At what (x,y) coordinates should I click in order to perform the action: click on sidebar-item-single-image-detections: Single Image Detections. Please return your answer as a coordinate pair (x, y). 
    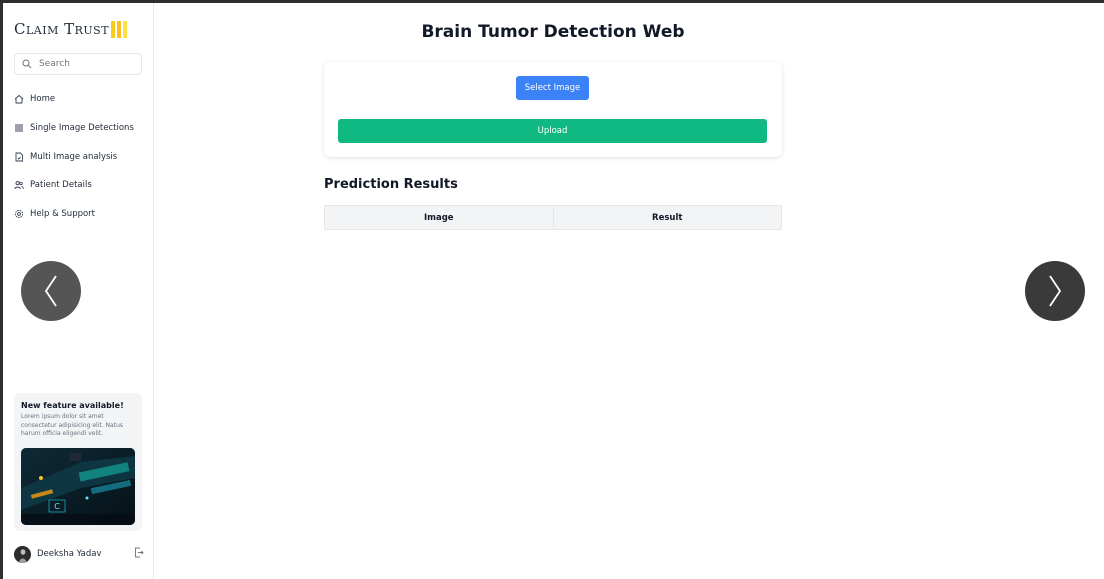
    Looking at the image, I should click on (81, 128).